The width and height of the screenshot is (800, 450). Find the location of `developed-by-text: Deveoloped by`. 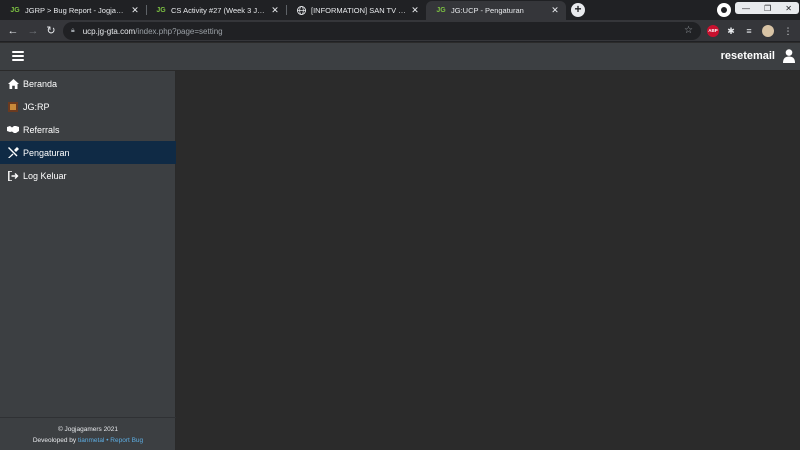

developed-by-text: Deveoloped by is located at coordinates (54, 440).